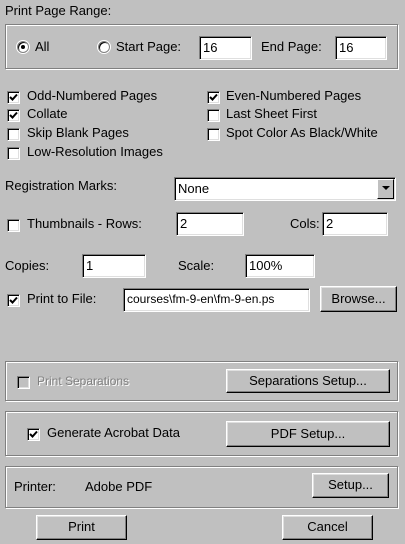  Describe the element at coordinates (83, 381) in the screenshot. I see `print-separations-label: Print Separations` at that location.